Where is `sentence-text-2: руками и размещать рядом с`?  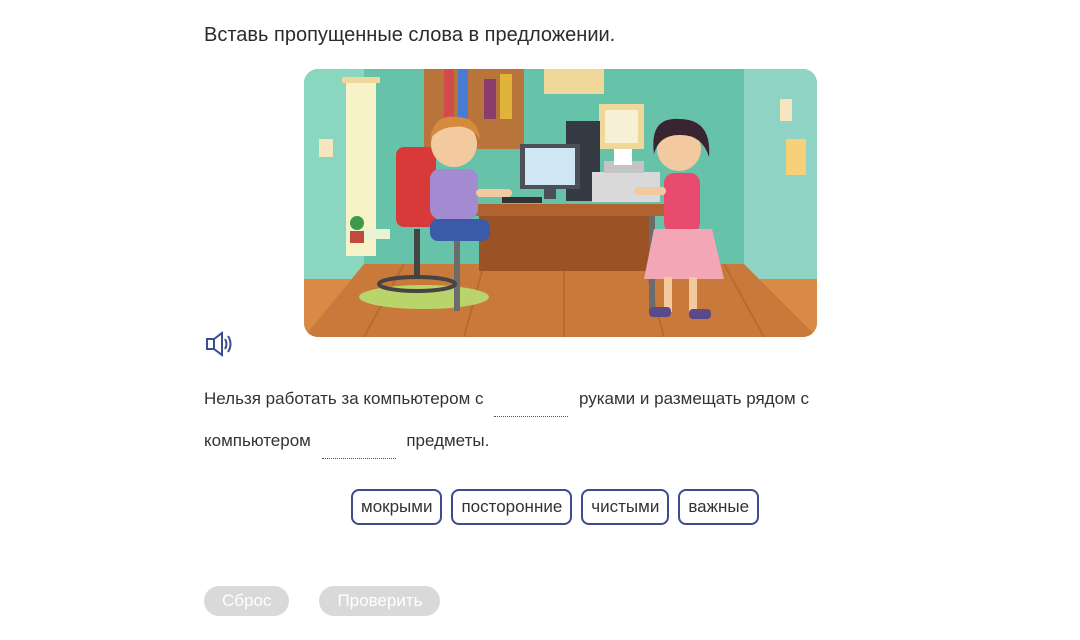
sentence-text-2: руками и размещать рядом с is located at coordinates (693, 398).